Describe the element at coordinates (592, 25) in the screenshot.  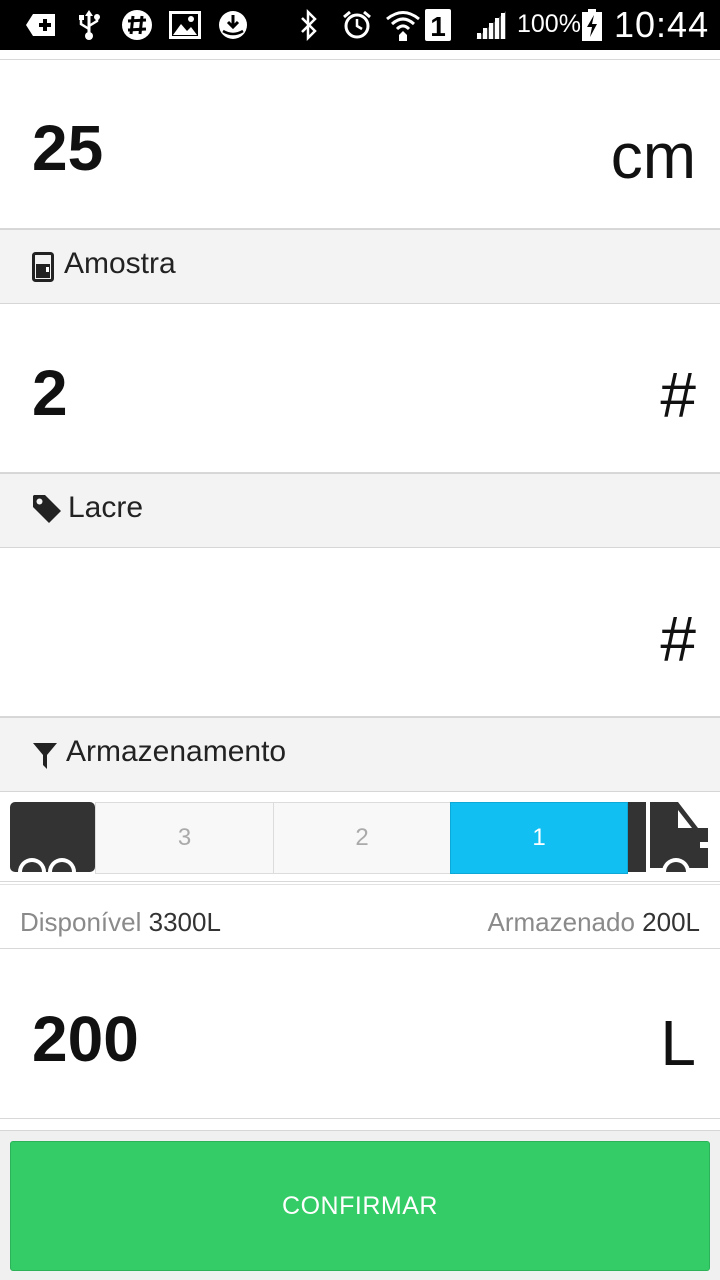
I see `battery-icon` at that location.